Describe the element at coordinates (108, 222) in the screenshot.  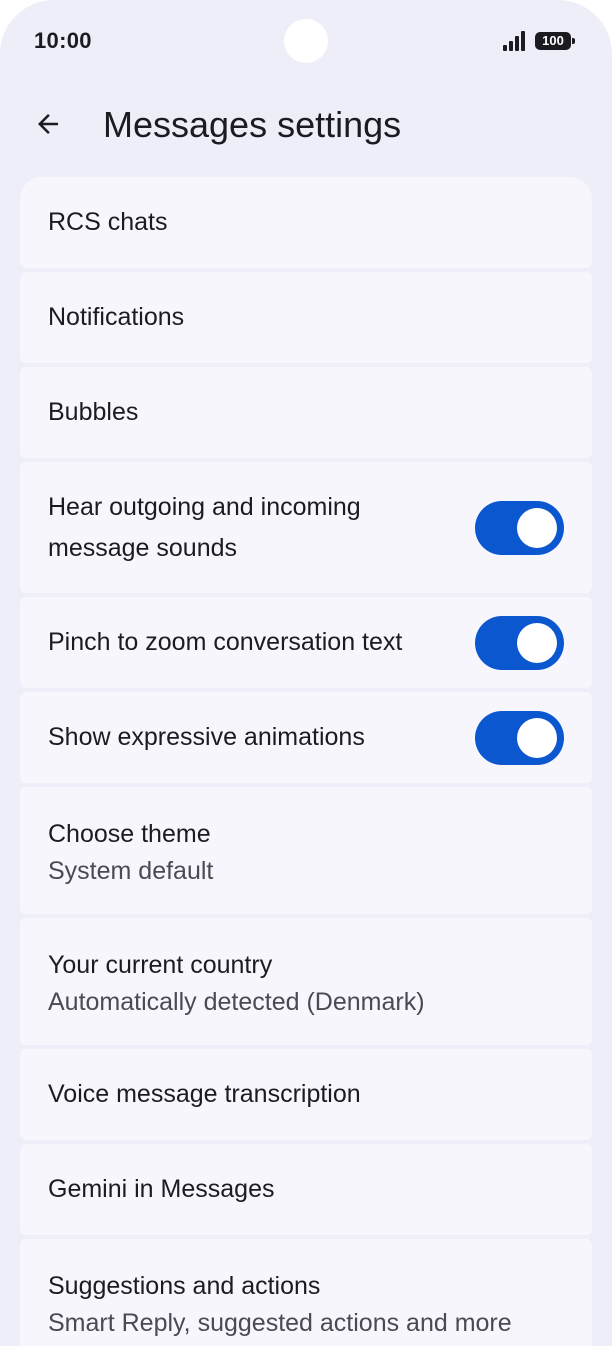
I see `setting-title: RCS chats` at that location.